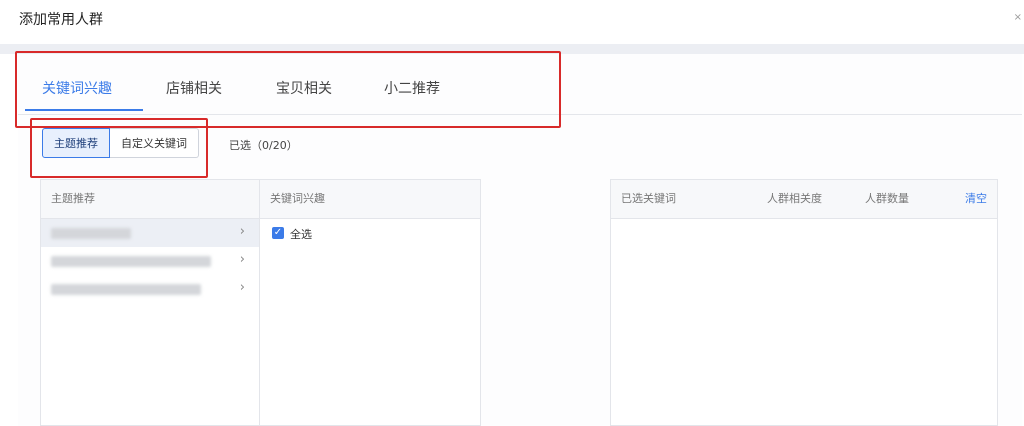 The image size is (1024, 426). Describe the element at coordinates (1018, 17) in the screenshot. I see `close-icon: ×` at that location.